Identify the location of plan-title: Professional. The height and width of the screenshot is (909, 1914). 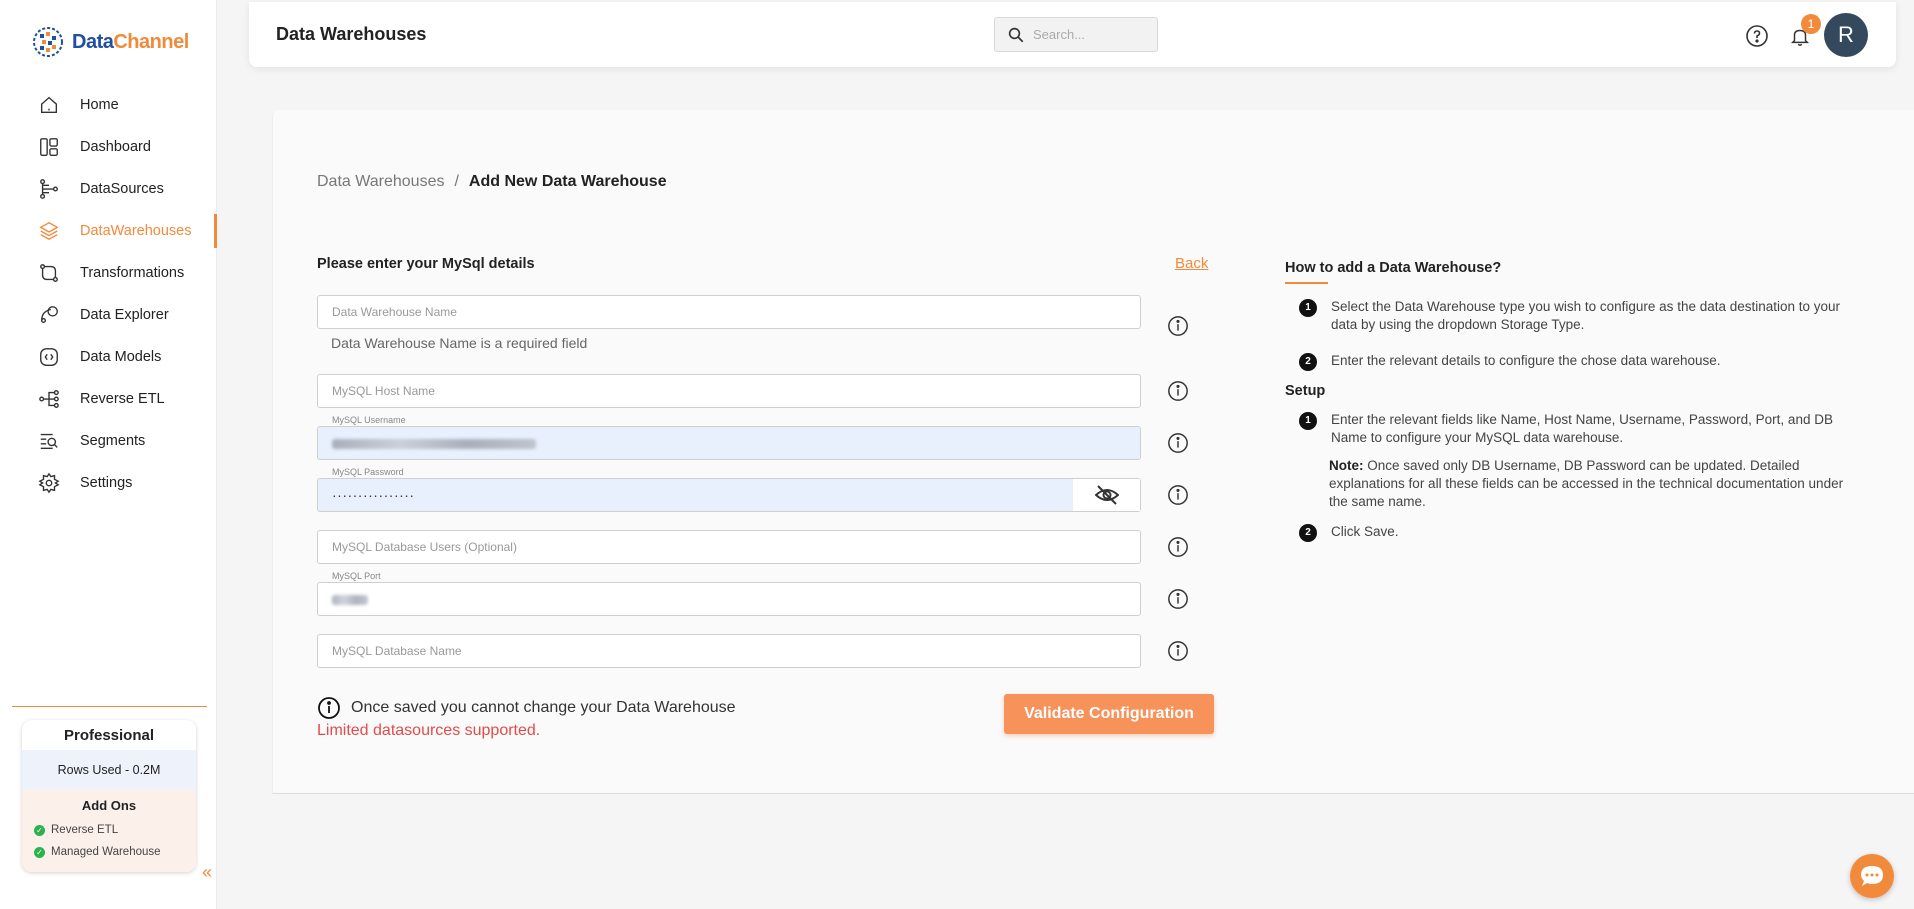
(109, 735).